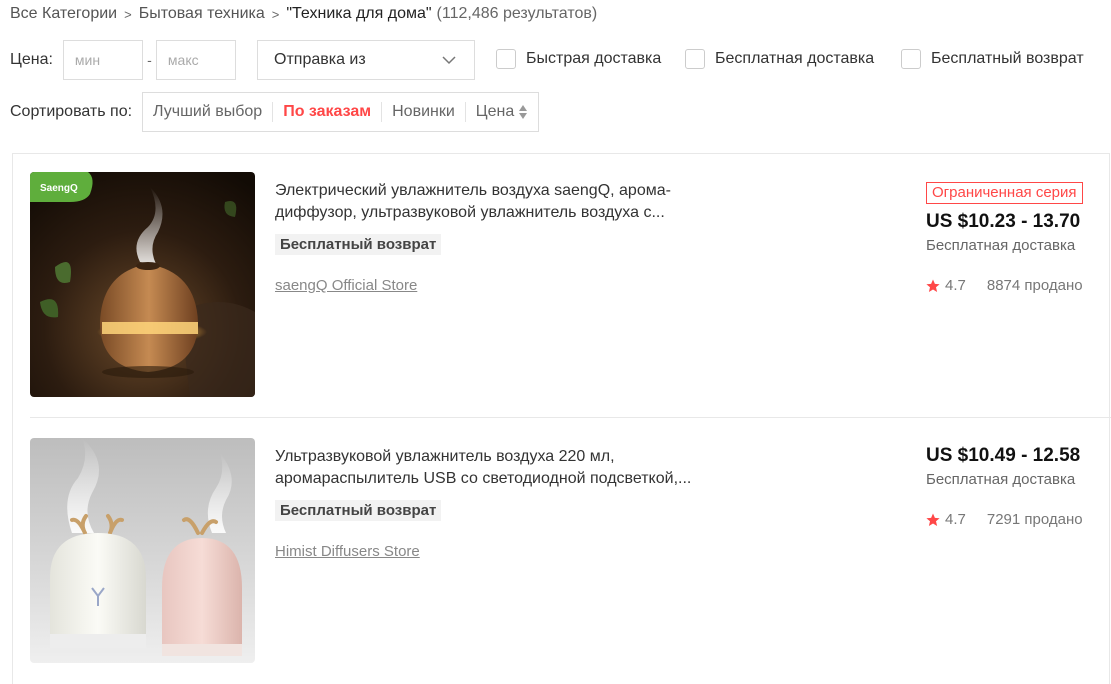 This screenshot has height=684, width=1111. Describe the element at coordinates (63, 14) in the screenshot. I see `breadcrumb-all-categories: Все Категории` at that location.